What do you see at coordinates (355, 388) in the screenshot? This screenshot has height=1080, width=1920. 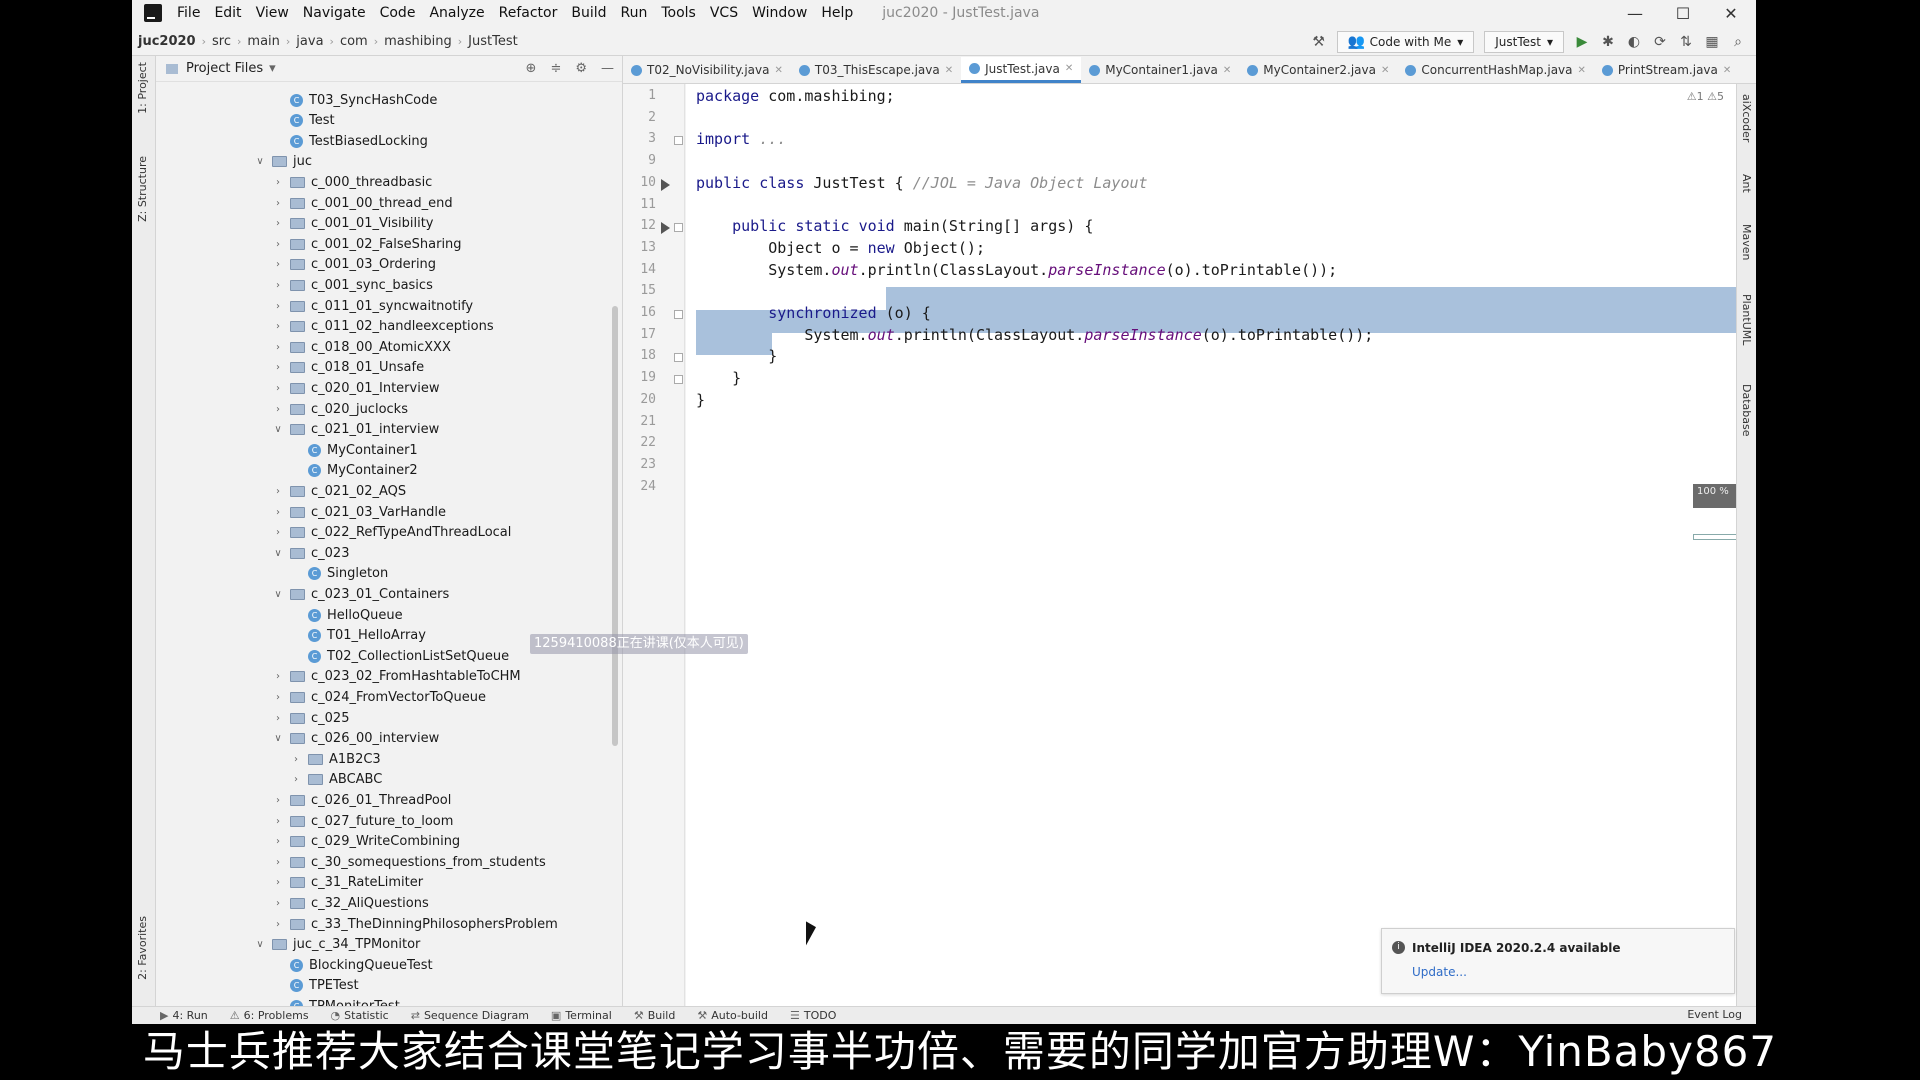 I see `tree-folder-item: › c_020_01_Interview` at bounding box center [355, 388].